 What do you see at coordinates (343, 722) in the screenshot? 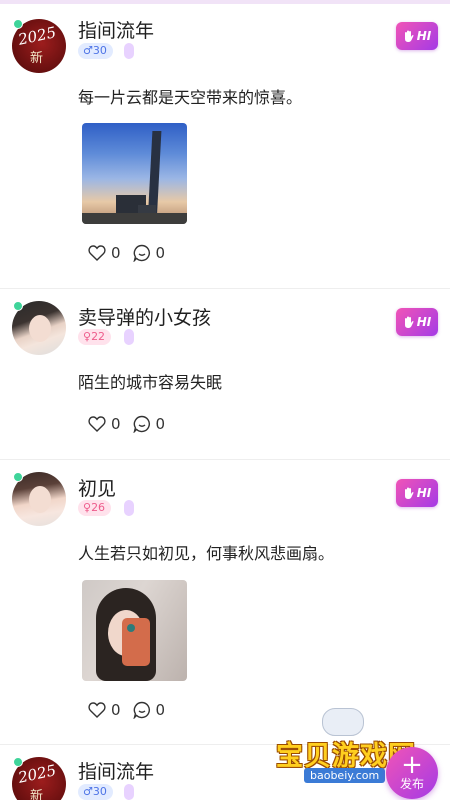
I see `gamepad-icon` at bounding box center [343, 722].